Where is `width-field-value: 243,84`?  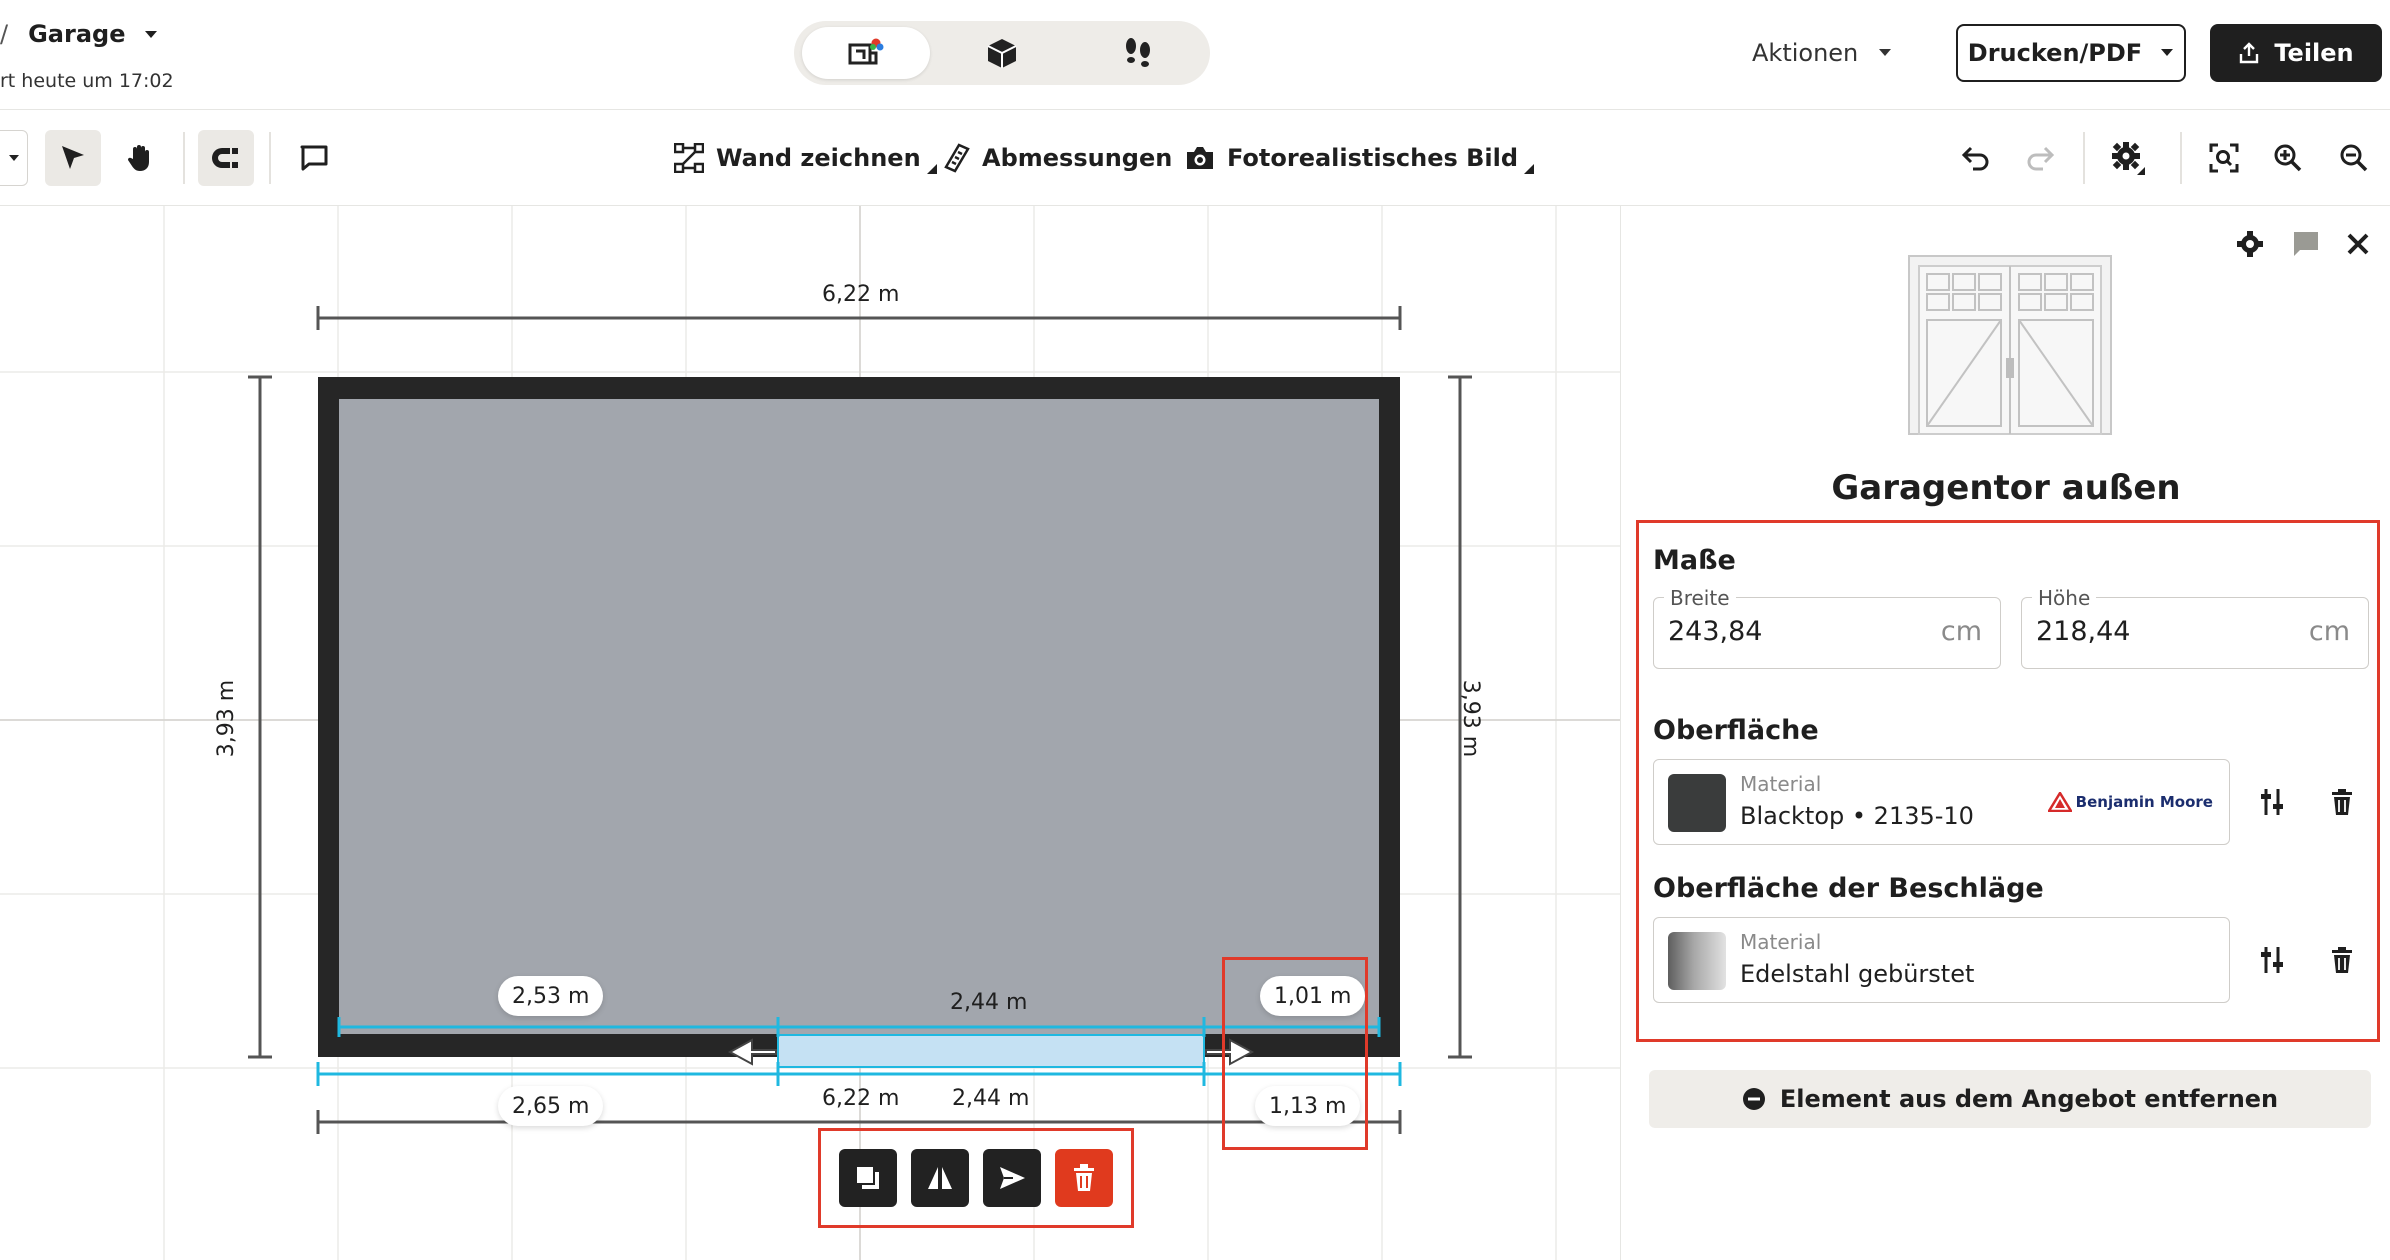
width-field-value: 243,84 is located at coordinates (1715, 631).